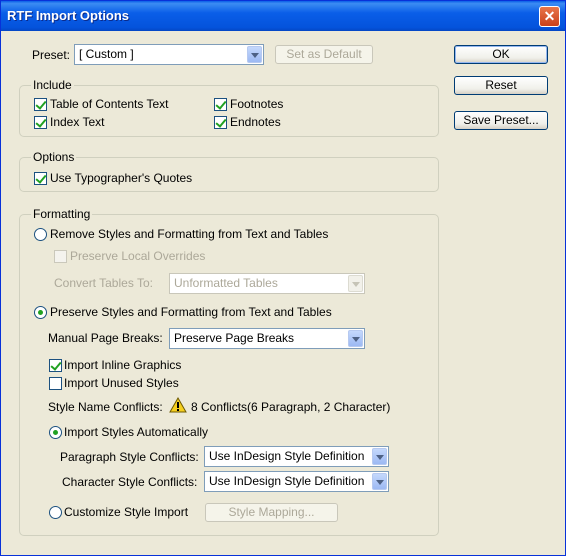 Image resolution: width=566 pixels, height=556 pixels. Describe the element at coordinates (105, 338) in the screenshot. I see `page-breaks-label: Manual Page Breaks:` at that location.